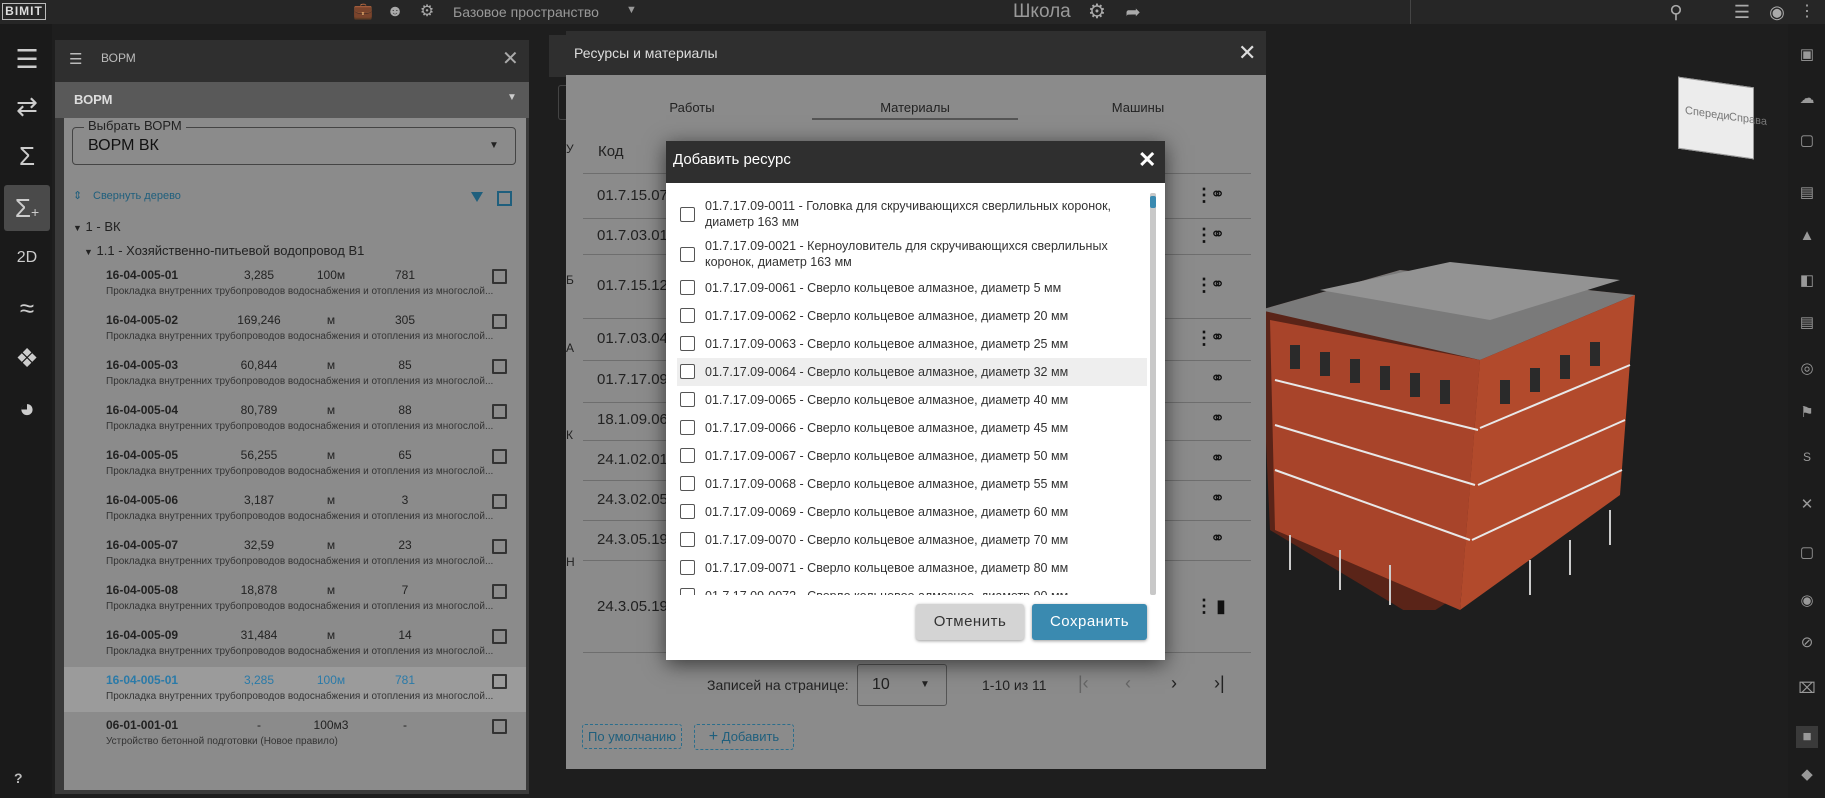 The height and width of the screenshot is (798, 1825). I want to click on view-cube: Спереди Справа, so click(1722, 118).